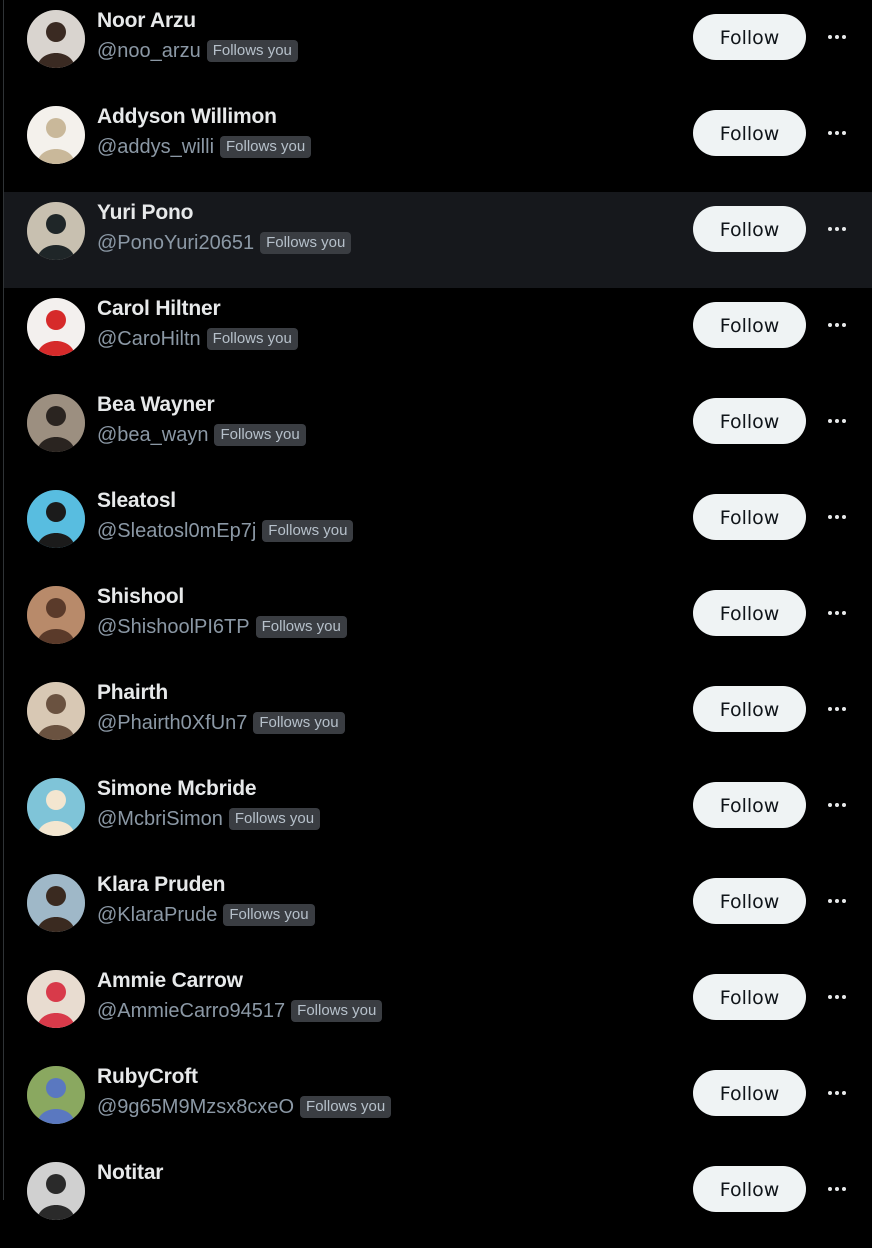  What do you see at coordinates (160, 819) in the screenshot?
I see `user-handle: @McbriSimon` at bounding box center [160, 819].